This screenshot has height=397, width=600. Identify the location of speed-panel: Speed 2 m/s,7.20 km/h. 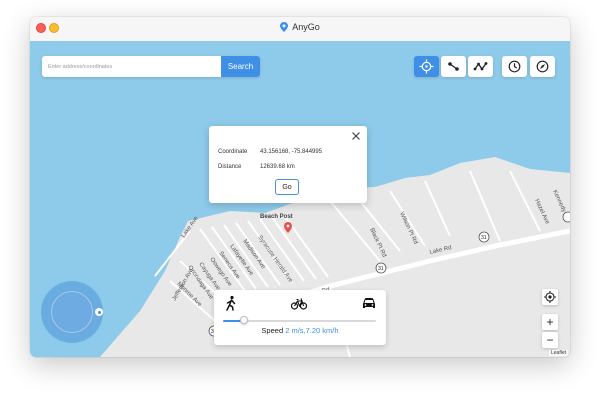
(300, 317).